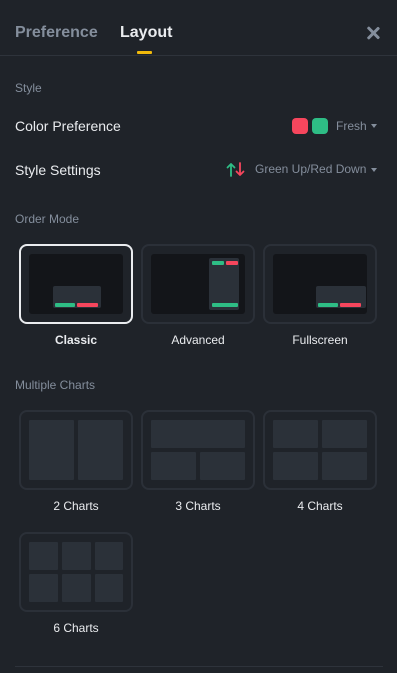 The height and width of the screenshot is (673, 397). What do you see at coordinates (28, 88) in the screenshot?
I see `style-section-label: Style` at bounding box center [28, 88].